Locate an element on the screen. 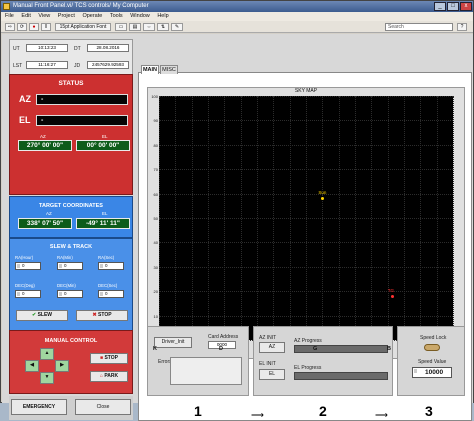  az-progress-bar is located at coordinates (341, 349).